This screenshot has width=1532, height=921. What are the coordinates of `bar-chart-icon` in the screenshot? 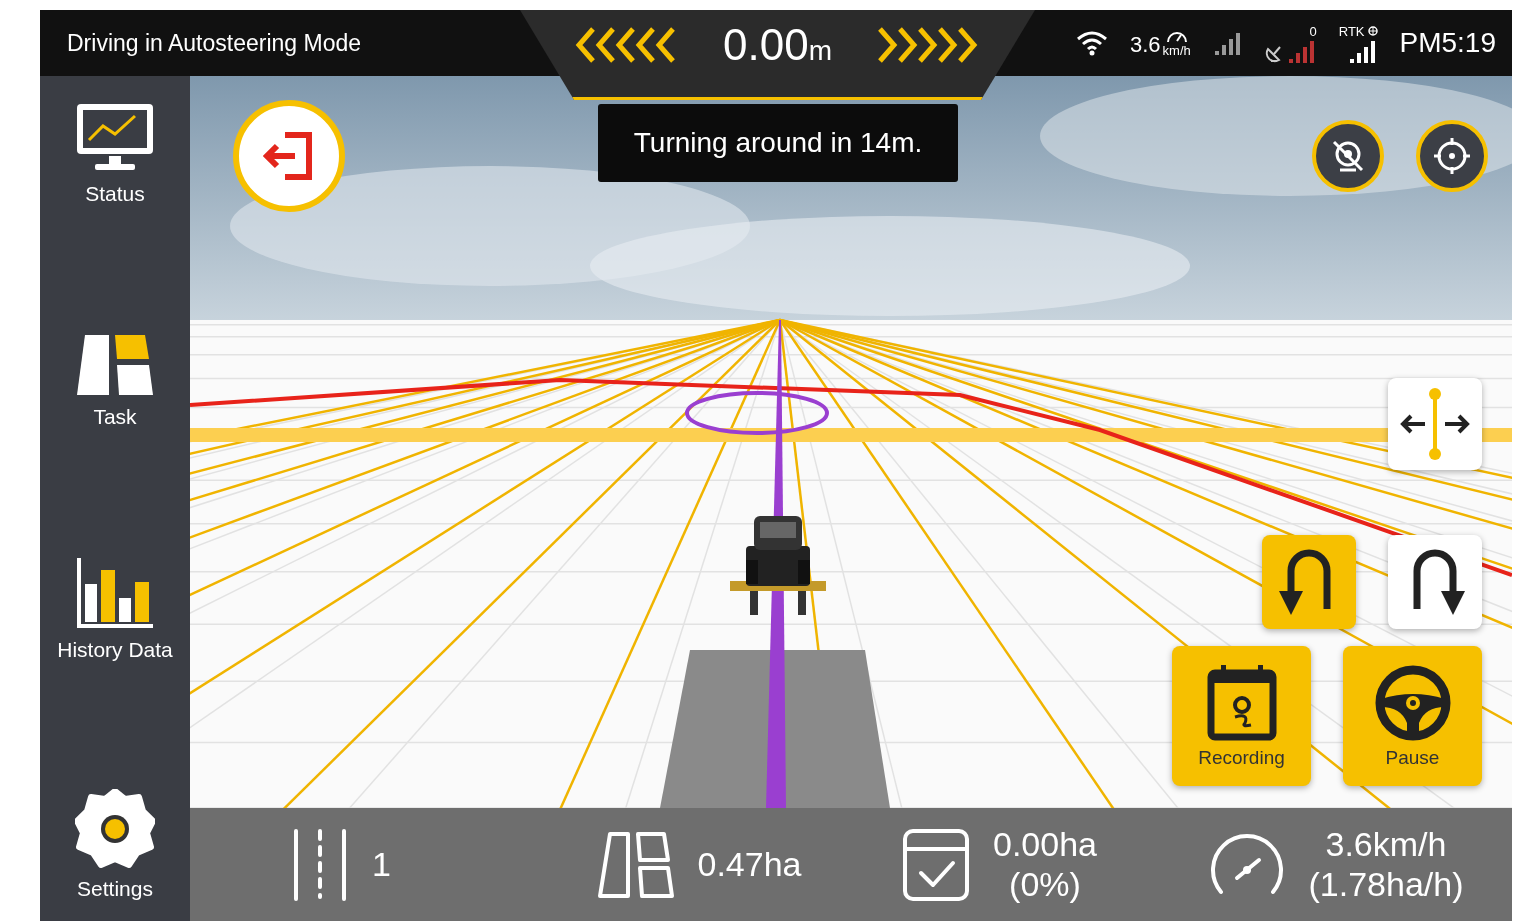 It's located at (115, 593).